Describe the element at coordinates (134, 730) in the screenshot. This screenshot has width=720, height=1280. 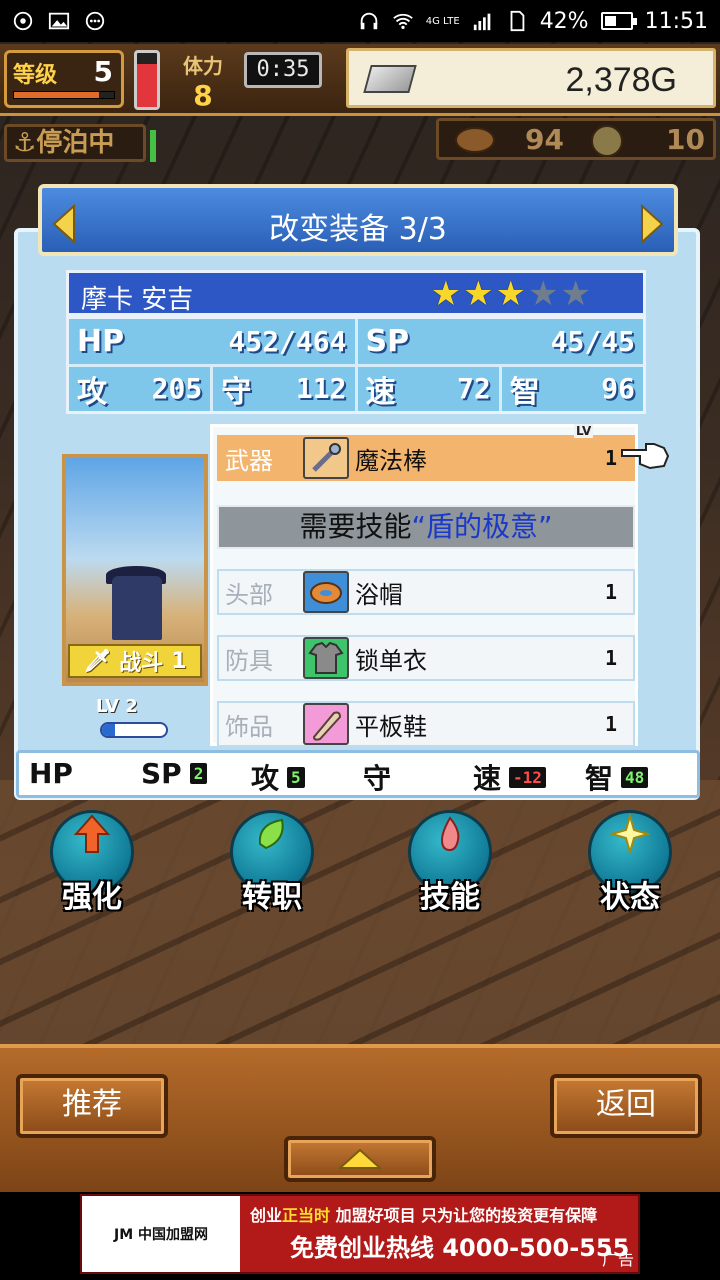
I see `exp-bar` at that location.